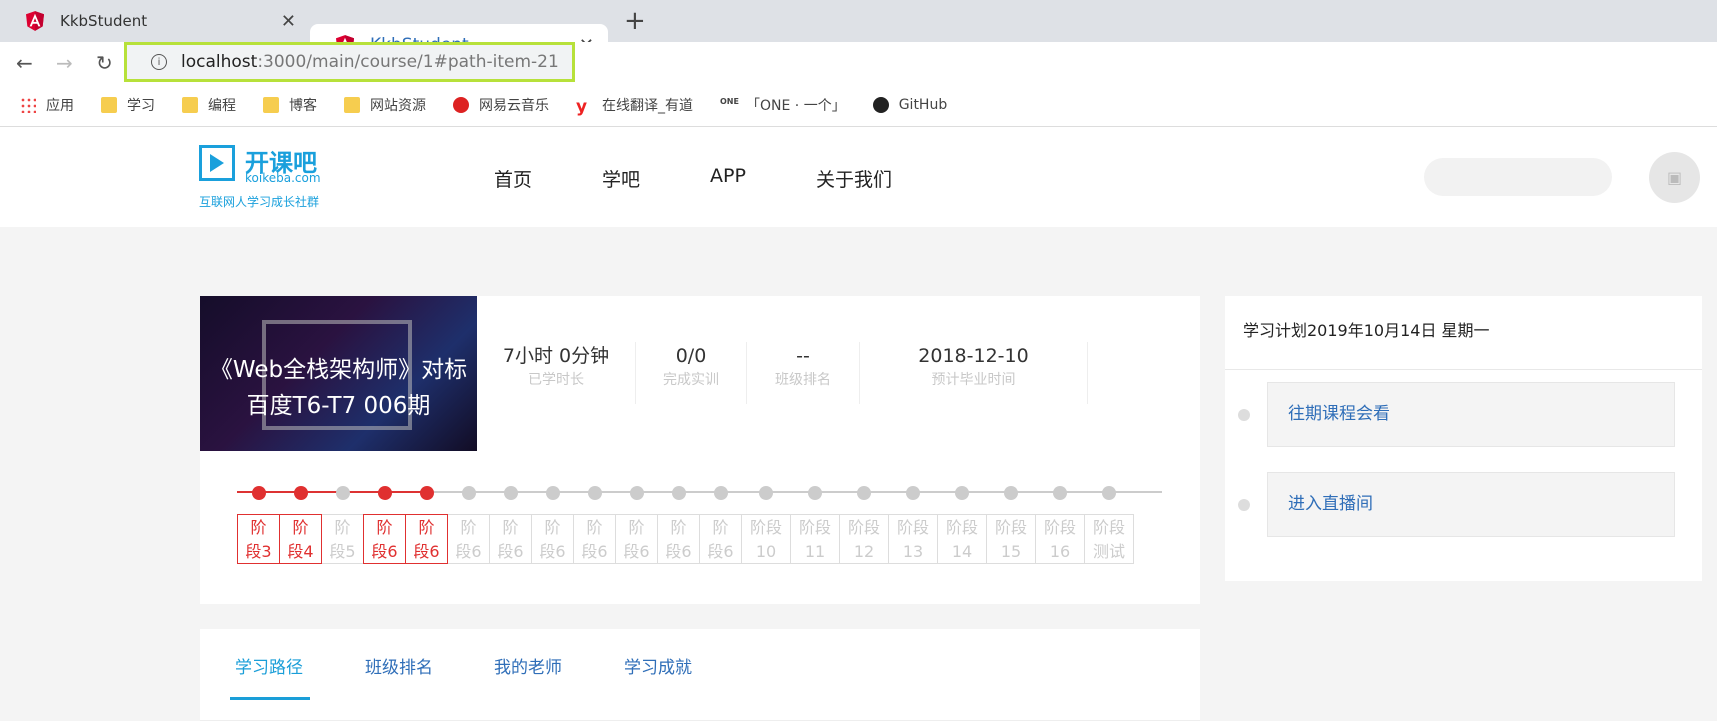 Image resolution: width=1717 pixels, height=721 pixels. Describe the element at coordinates (1674, 177) in the screenshot. I see `avatar: ▣` at that location.